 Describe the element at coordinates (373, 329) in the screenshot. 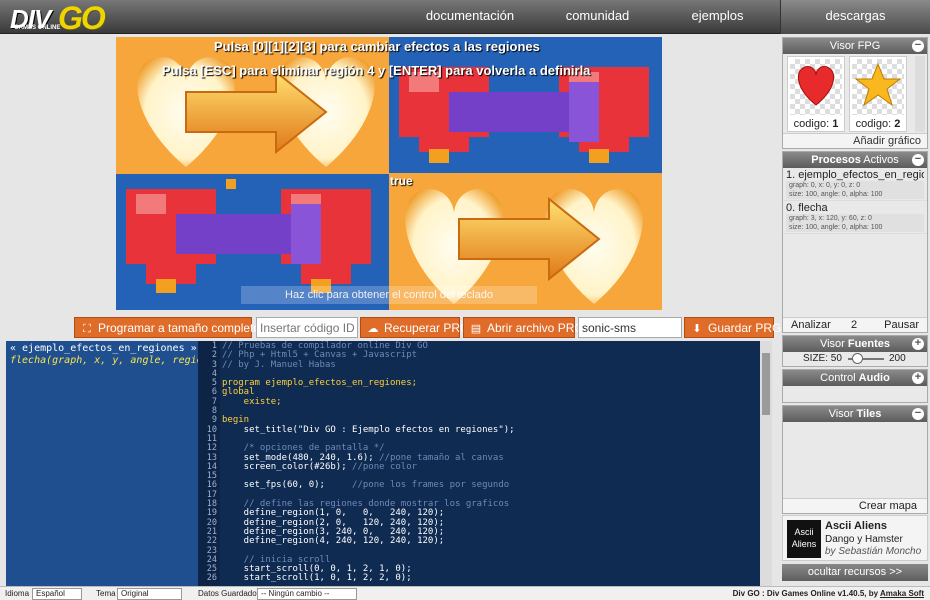

I see `cloud-download-icon: ☁` at that location.